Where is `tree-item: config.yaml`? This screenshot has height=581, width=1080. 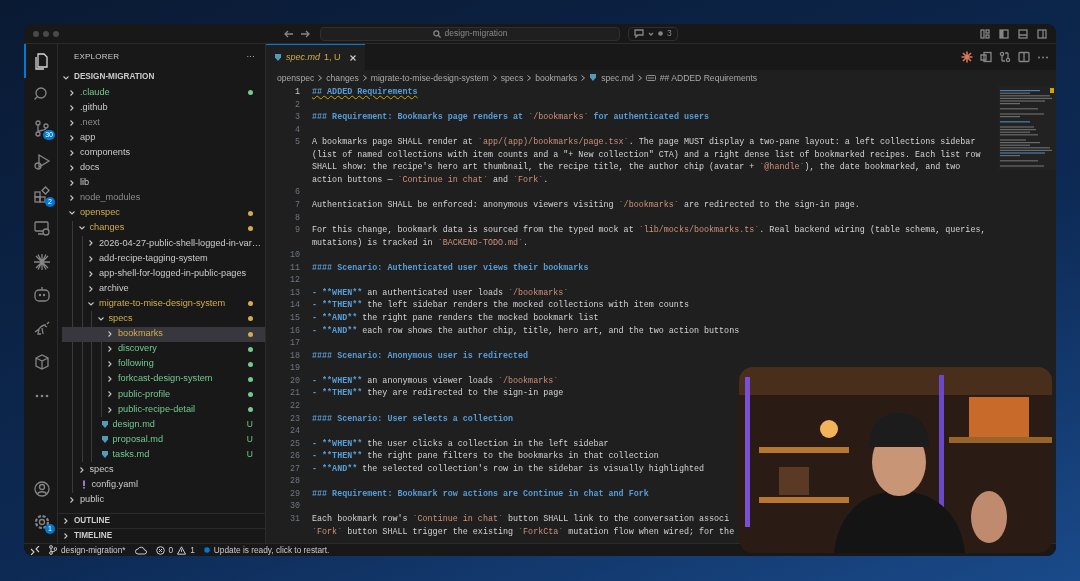 tree-item: config.yaml is located at coordinates (162, 485).